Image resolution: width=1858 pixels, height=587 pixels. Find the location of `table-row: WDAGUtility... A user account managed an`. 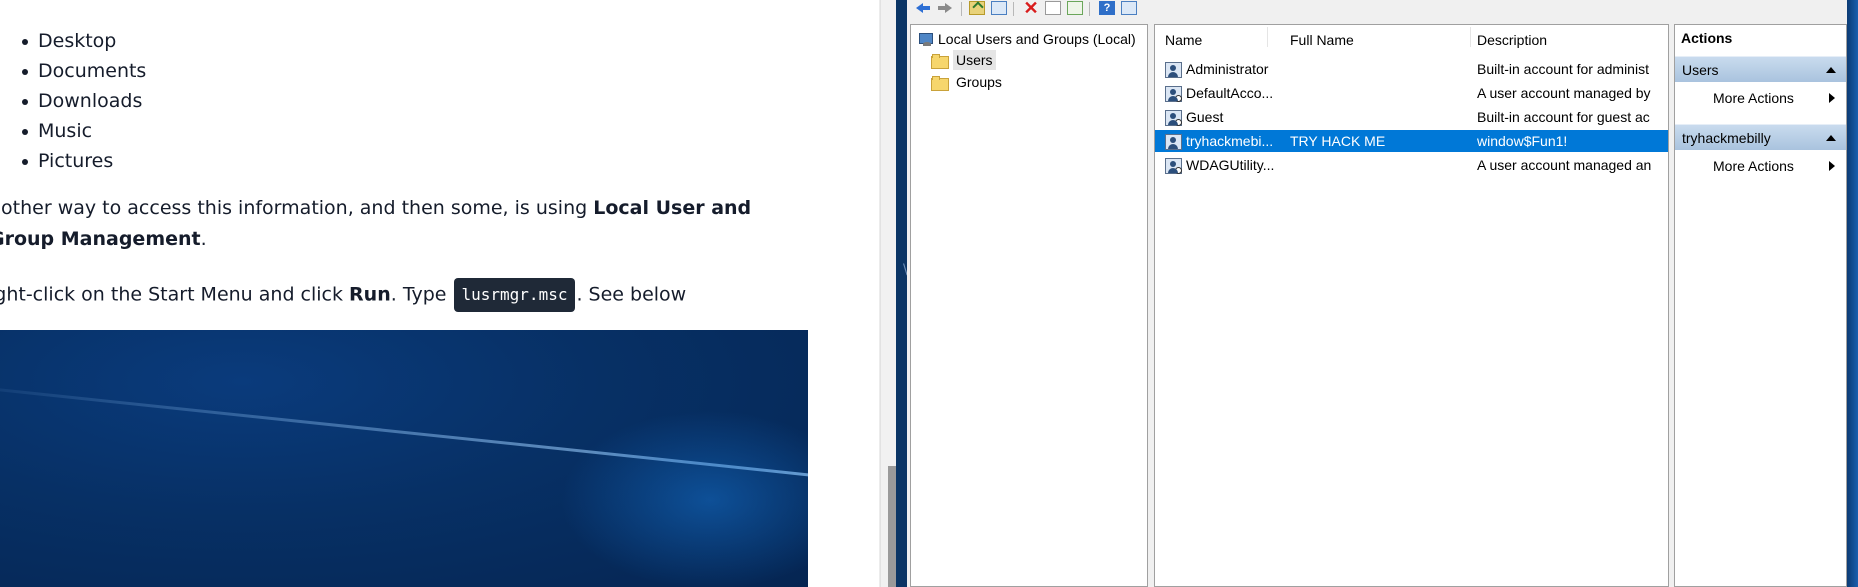

table-row: WDAGUtility... A user account managed an is located at coordinates (1411, 165).